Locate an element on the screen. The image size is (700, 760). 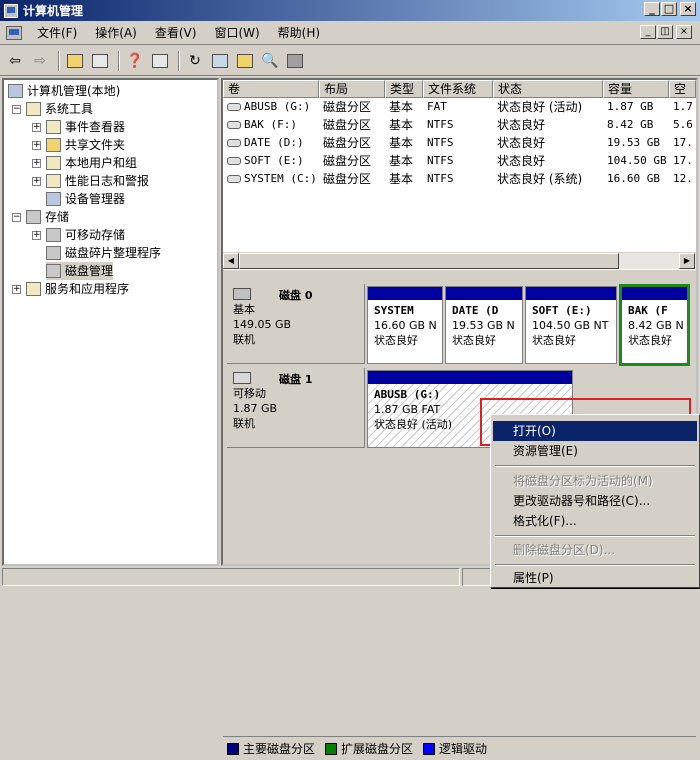
table-cell: 16.60 GB is located at coordinates (633, 178).